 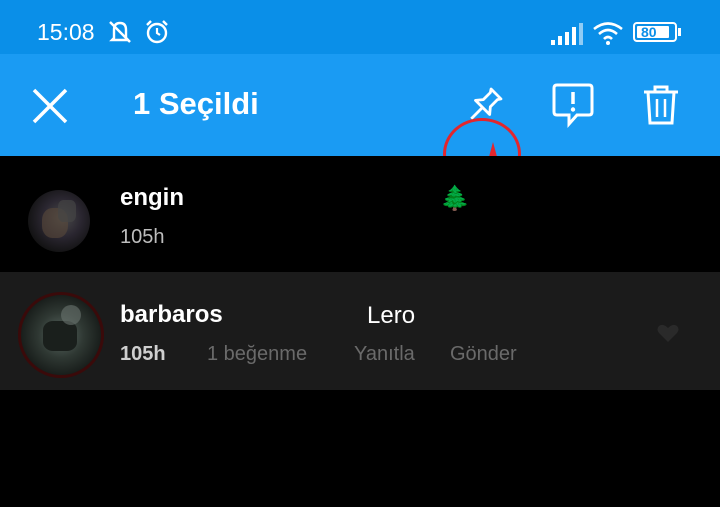 I want to click on comment-text: 🌲, so click(x=455, y=198).